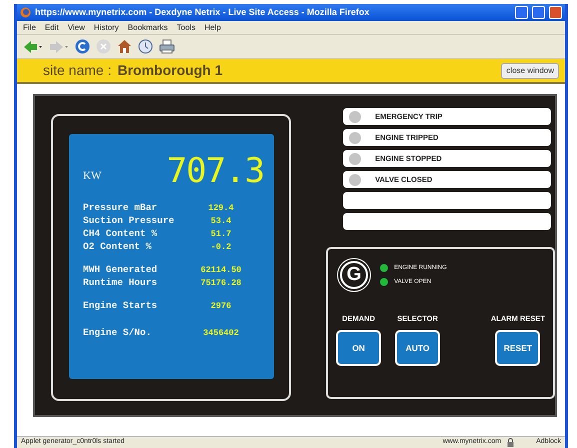 Image resolution: width=577 pixels, height=448 pixels. I want to click on menu-item: Edit, so click(51, 28).